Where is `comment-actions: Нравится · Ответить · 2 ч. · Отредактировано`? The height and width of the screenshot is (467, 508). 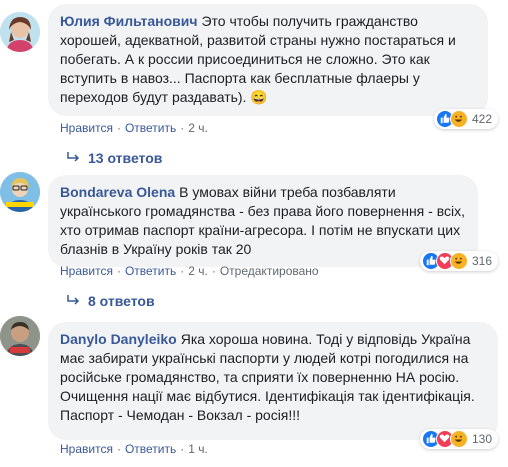
comment-actions: Нравится · Ответить · 2 ч. · Отредактировано is located at coordinates (189, 271).